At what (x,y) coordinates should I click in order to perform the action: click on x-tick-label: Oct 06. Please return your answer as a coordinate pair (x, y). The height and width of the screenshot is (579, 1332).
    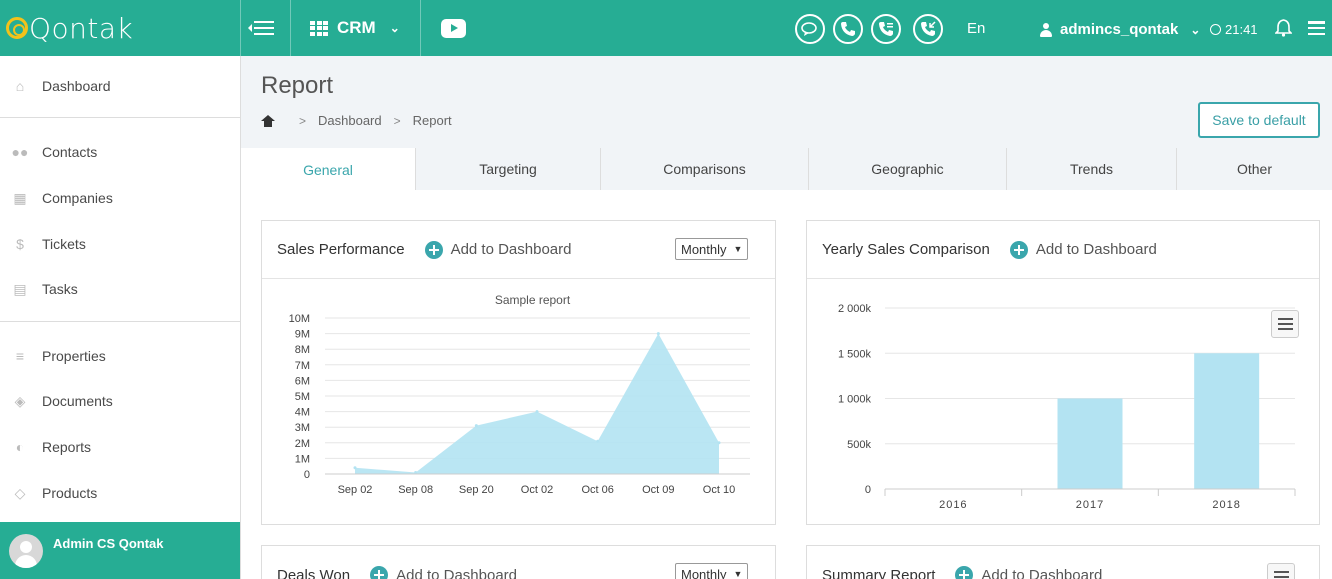
    Looking at the image, I should click on (597, 490).